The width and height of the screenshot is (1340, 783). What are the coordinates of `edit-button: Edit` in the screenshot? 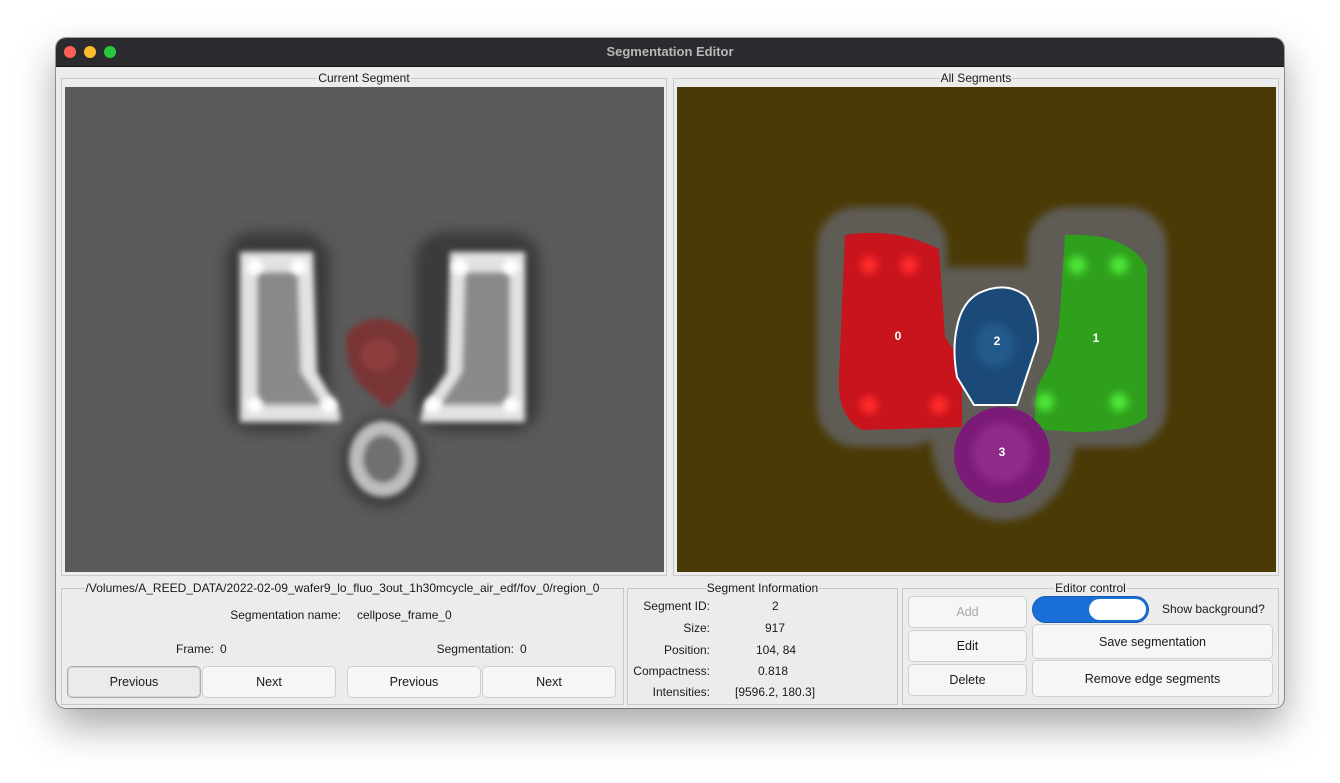 It's located at (967, 646).